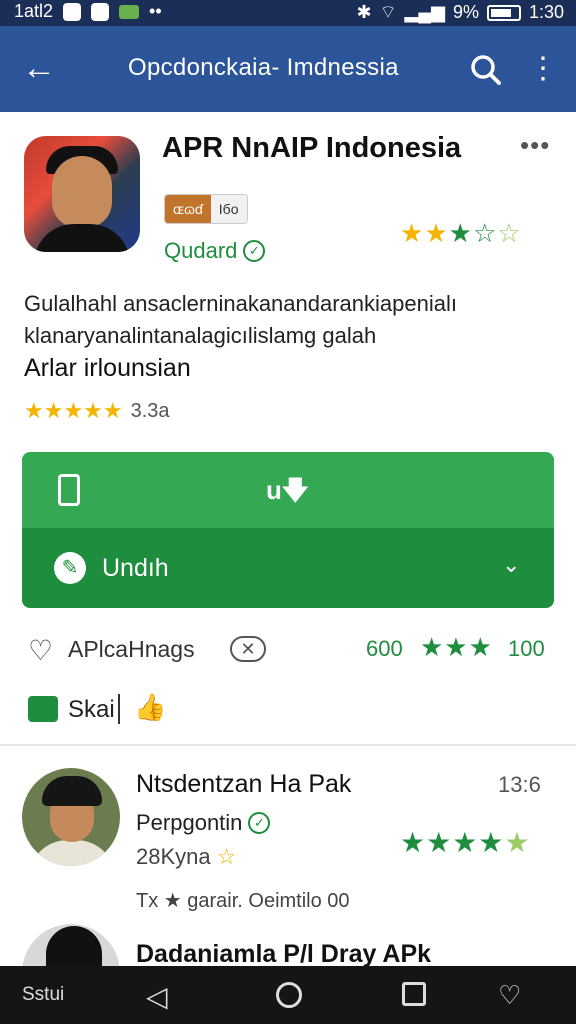 Image resolution: width=576 pixels, height=1024 pixels. What do you see at coordinates (312, 148) in the screenshot?
I see `app-name: APR NnAIP Indonesia` at bounding box center [312, 148].